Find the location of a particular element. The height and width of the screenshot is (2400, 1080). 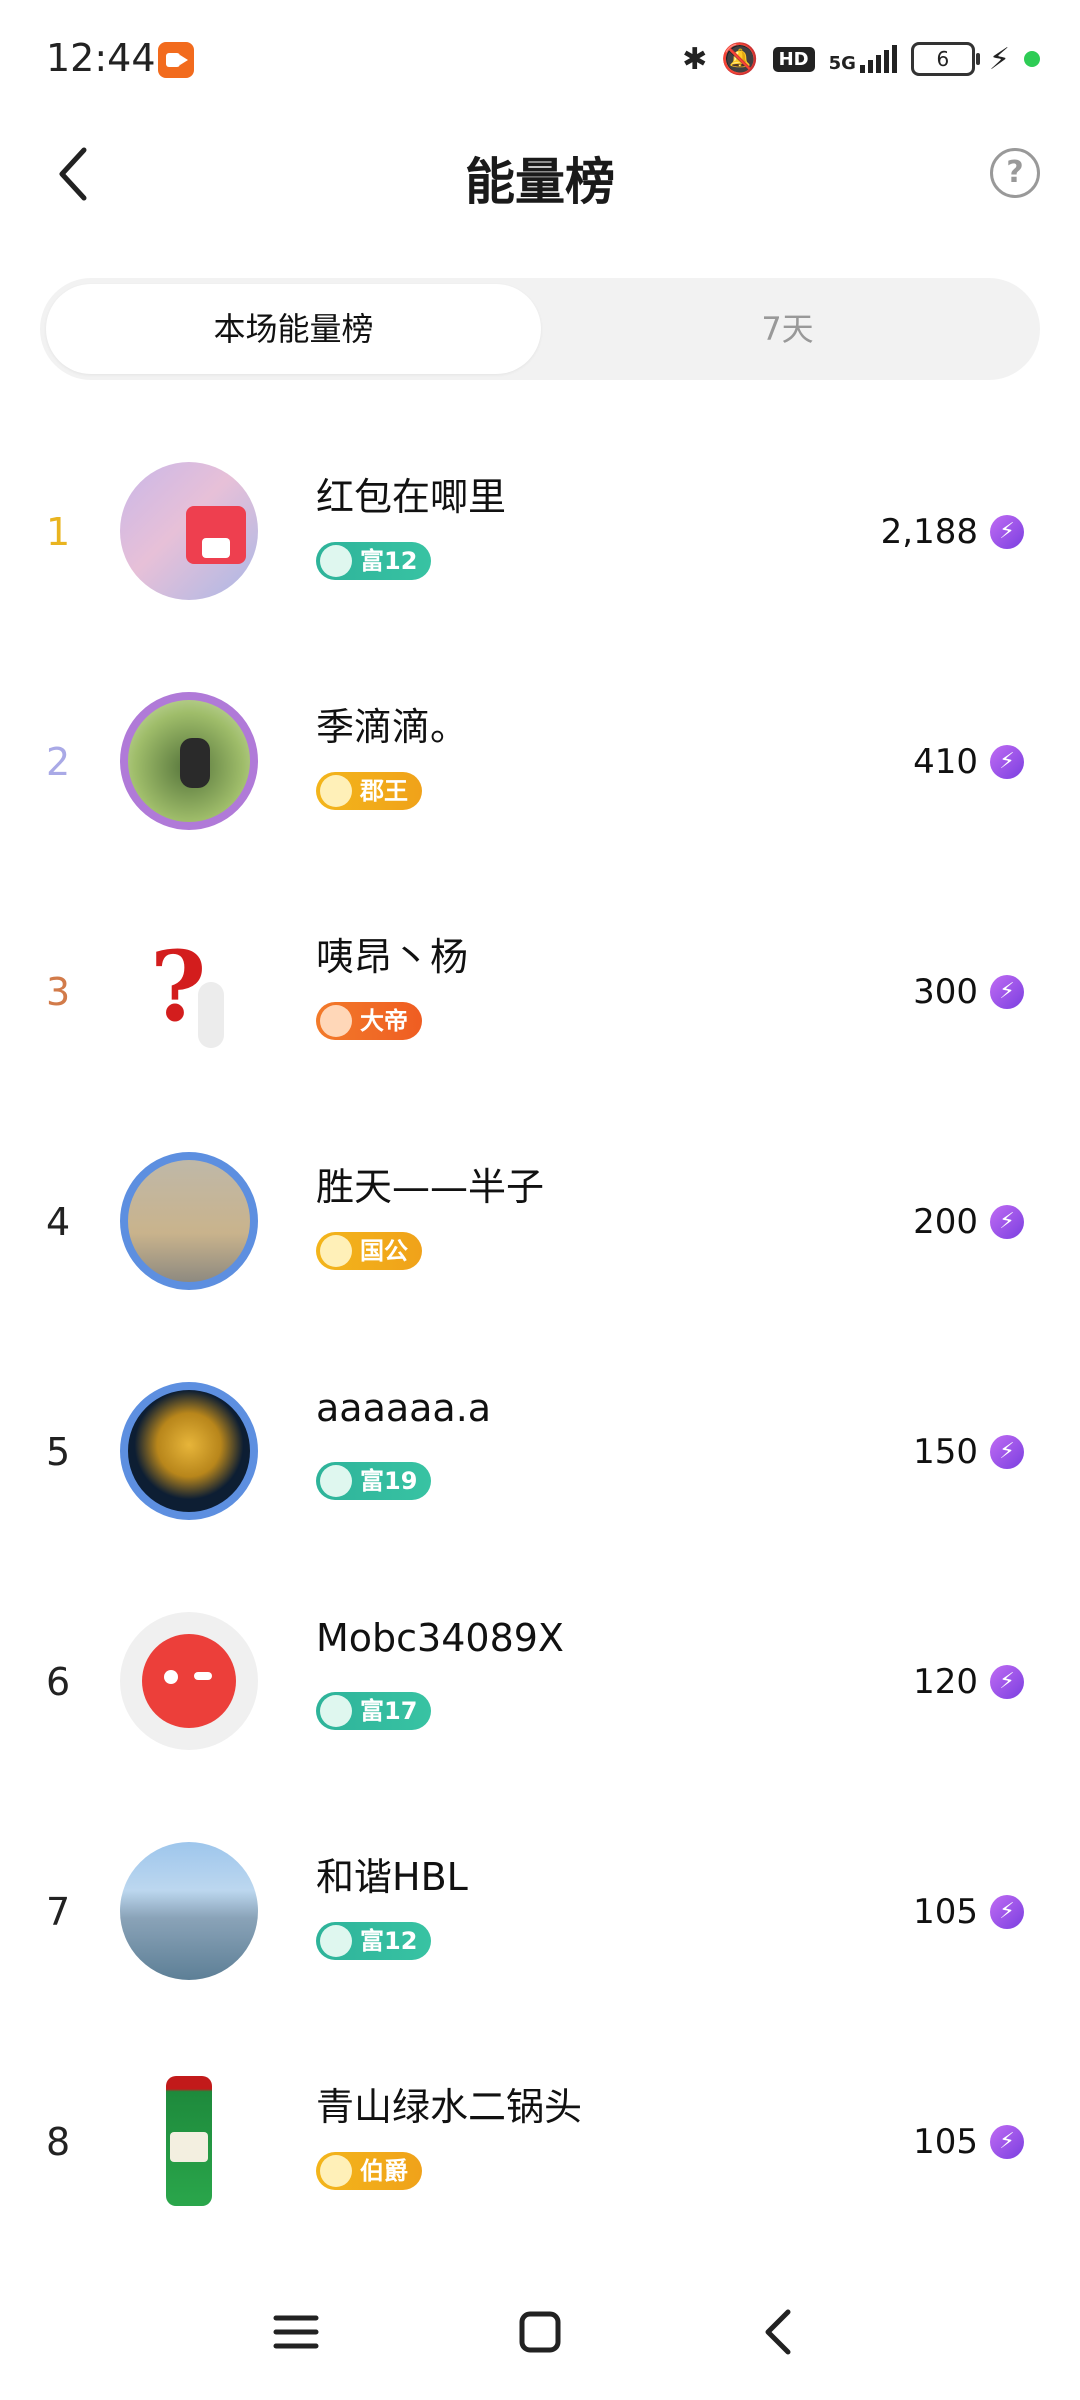

privacy-dot-icon is located at coordinates (1032, 59).